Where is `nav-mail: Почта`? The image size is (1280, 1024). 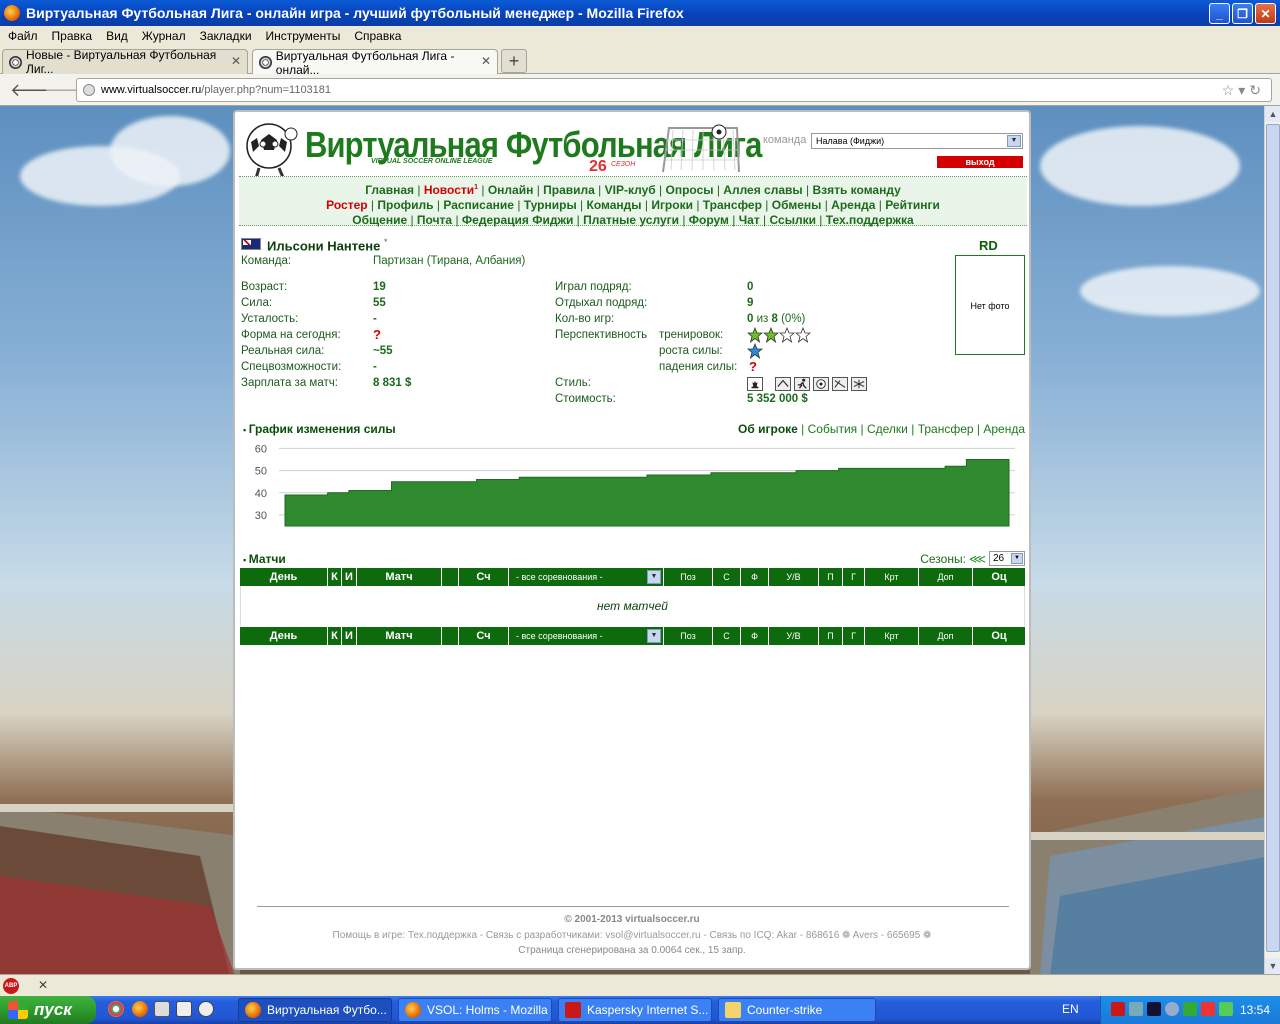
nav-mail: Почта is located at coordinates (434, 220).